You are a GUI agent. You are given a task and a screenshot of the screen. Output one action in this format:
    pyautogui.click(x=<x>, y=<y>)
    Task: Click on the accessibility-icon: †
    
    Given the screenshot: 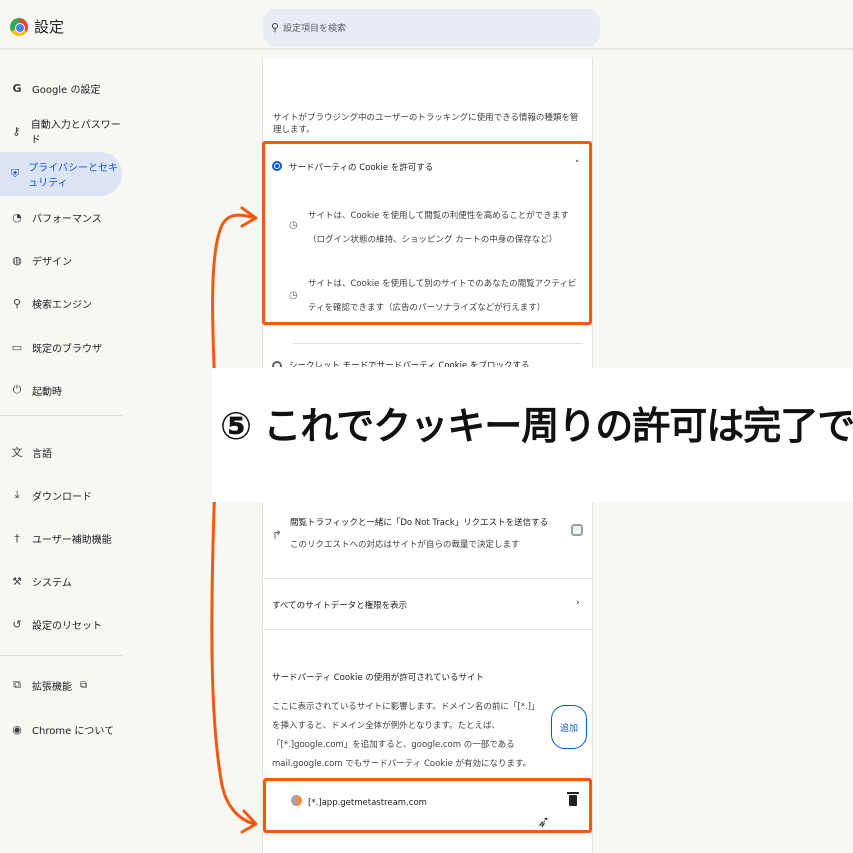 What is the action you would take?
    pyautogui.click(x=17, y=538)
    